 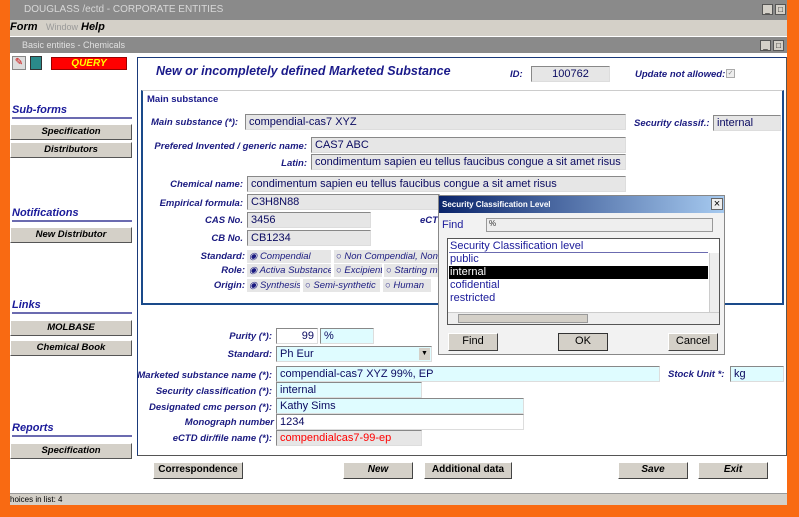 I want to click on mode-indicator: QUERY, so click(x=89, y=63).